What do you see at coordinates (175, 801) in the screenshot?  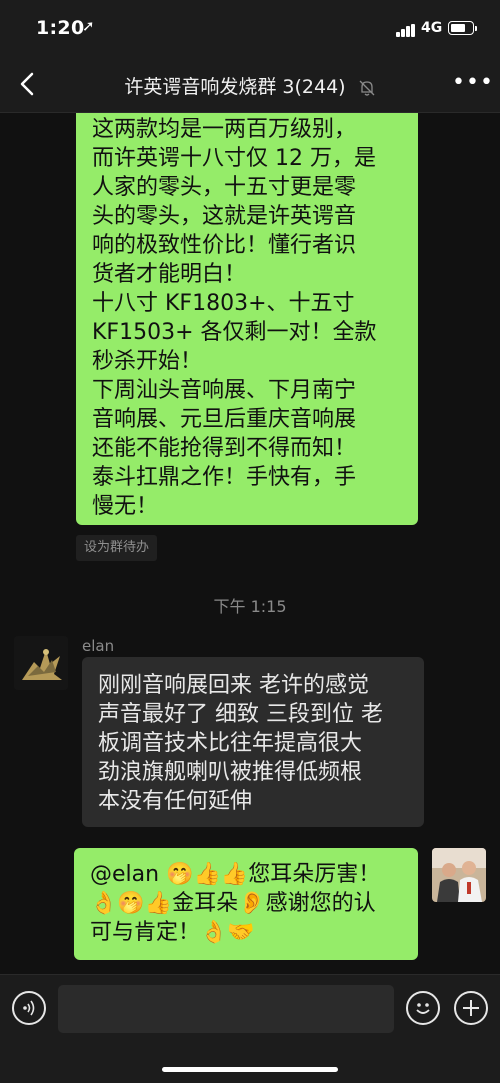 I see `message-line: 本没有任何延伸` at bounding box center [175, 801].